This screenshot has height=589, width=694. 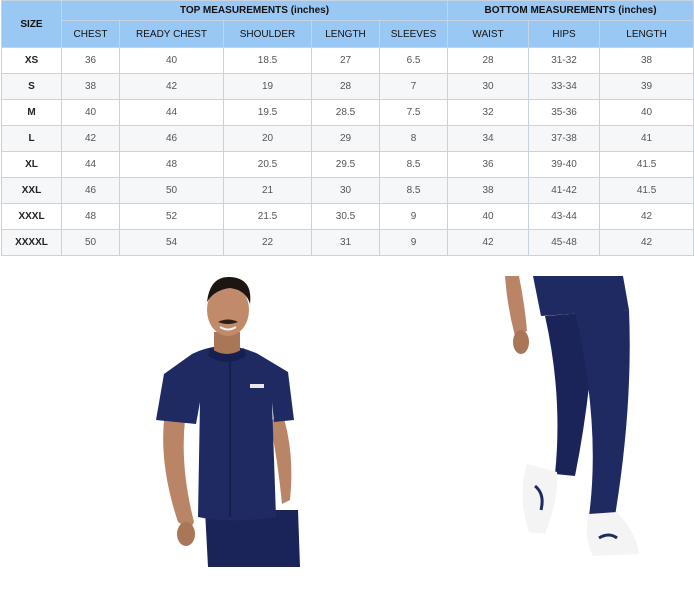 I want to click on measurement-cell: 31, so click(x=345, y=242).